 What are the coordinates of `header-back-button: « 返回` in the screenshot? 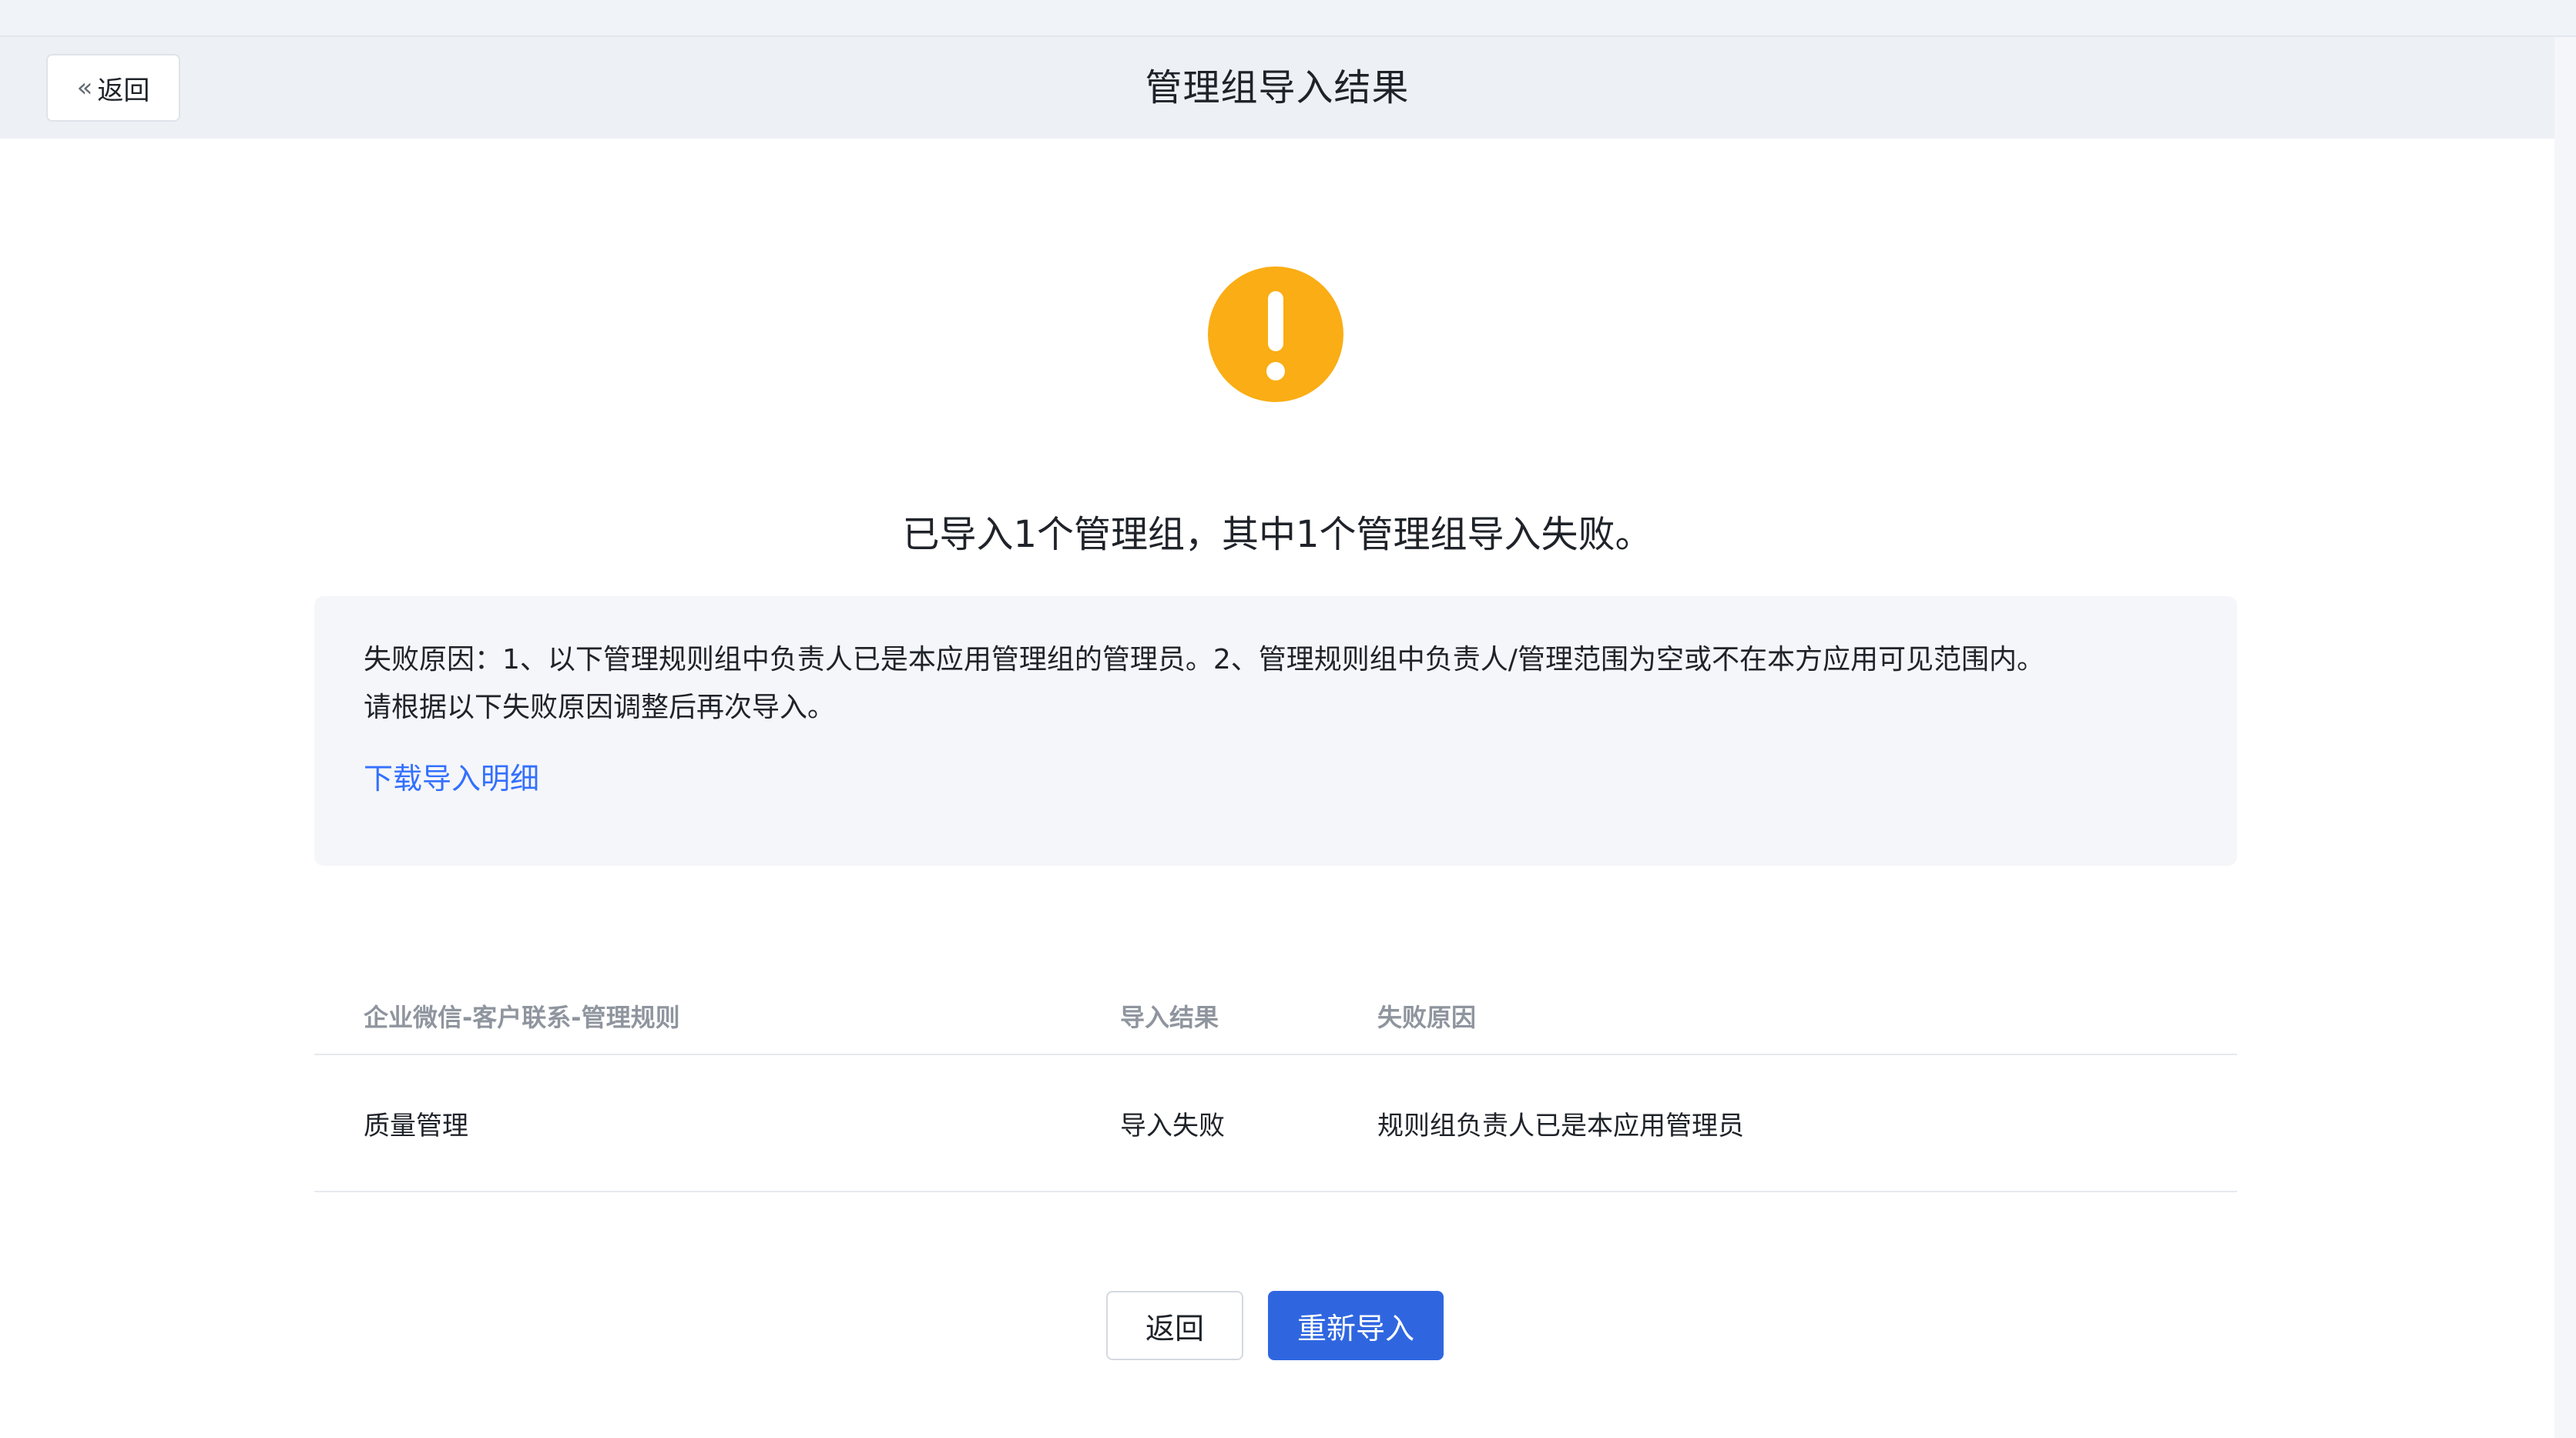 It's located at (113, 88).